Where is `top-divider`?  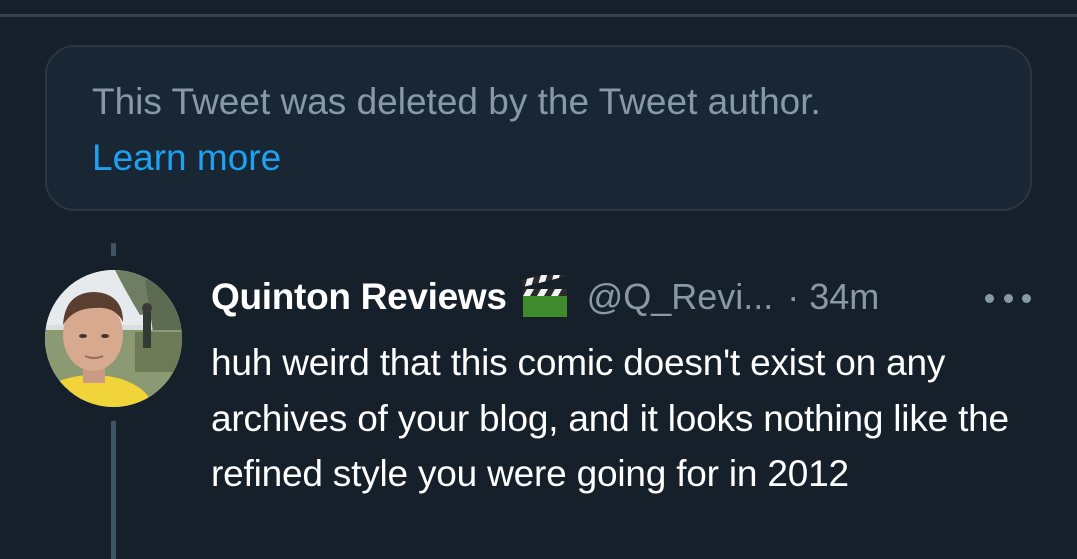
top-divider is located at coordinates (538, 15).